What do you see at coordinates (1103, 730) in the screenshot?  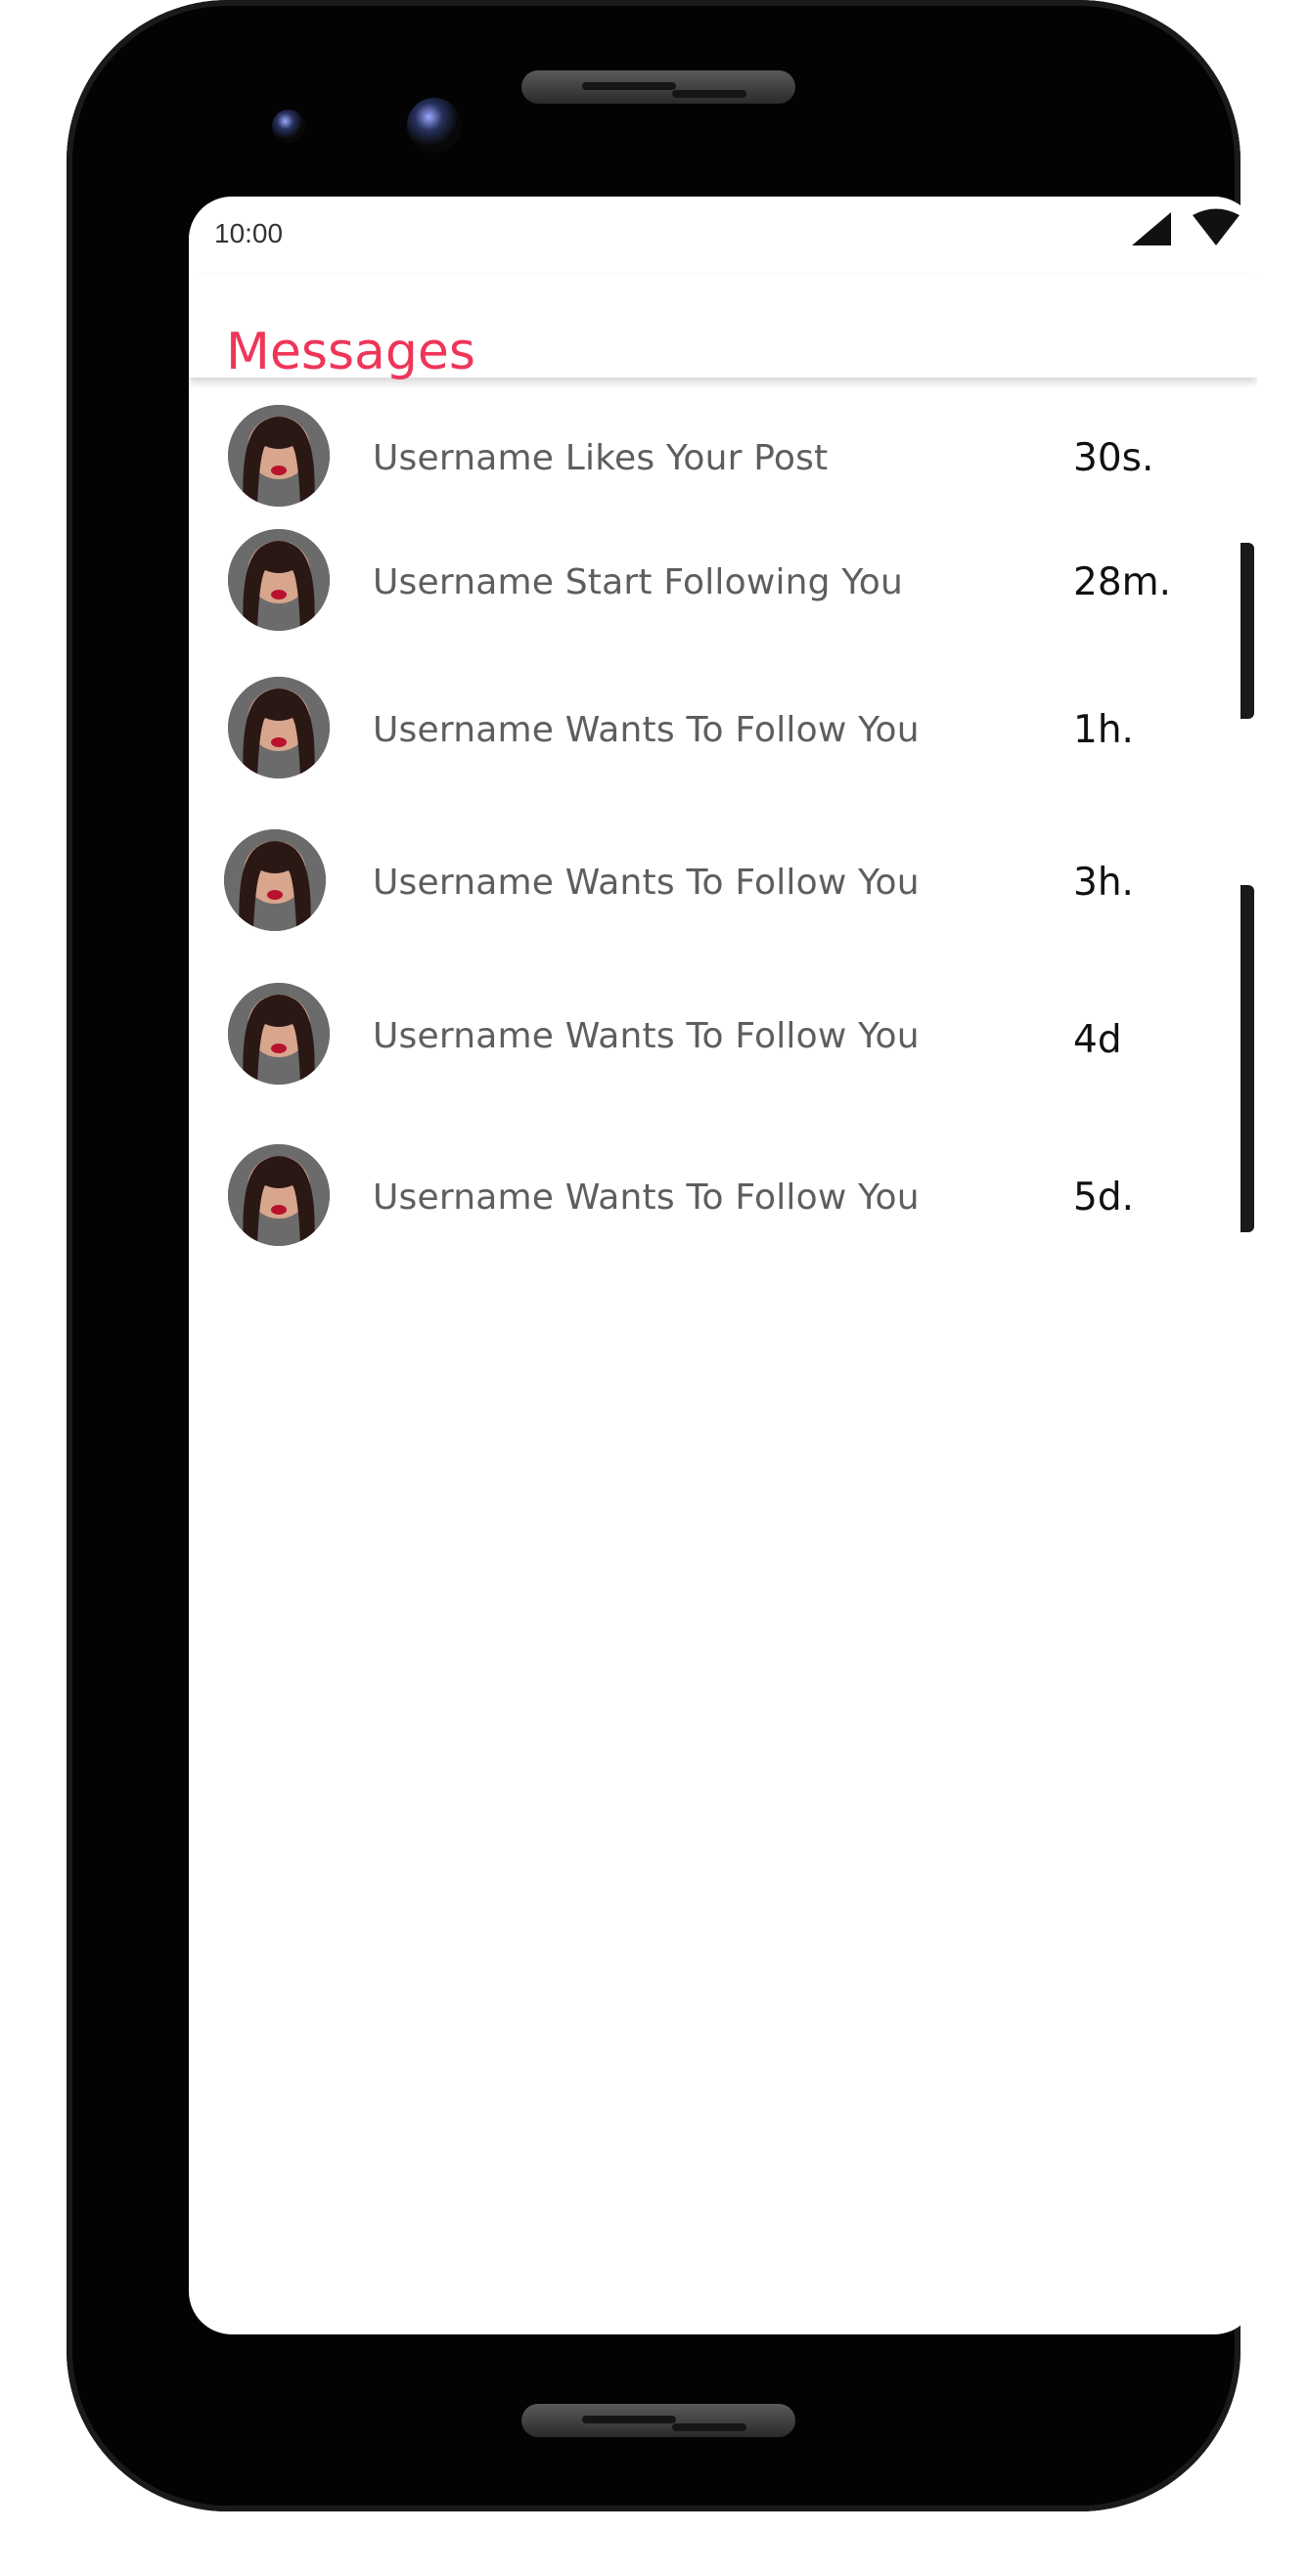 I see `notification-time: 1h.` at bounding box center [1103, 730].